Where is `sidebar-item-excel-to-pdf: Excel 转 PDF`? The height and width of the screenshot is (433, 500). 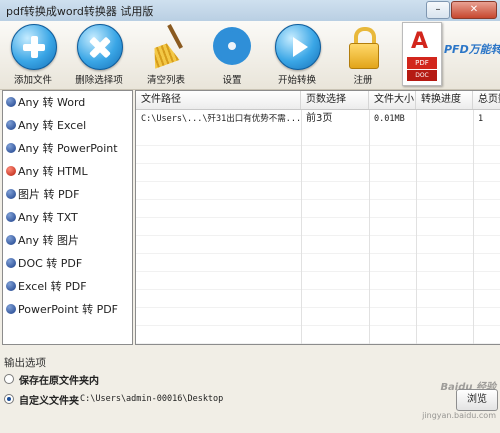 sidebar-item-excel-to-pdf: Excel 转 PDF is located at coordinates (67, 287).